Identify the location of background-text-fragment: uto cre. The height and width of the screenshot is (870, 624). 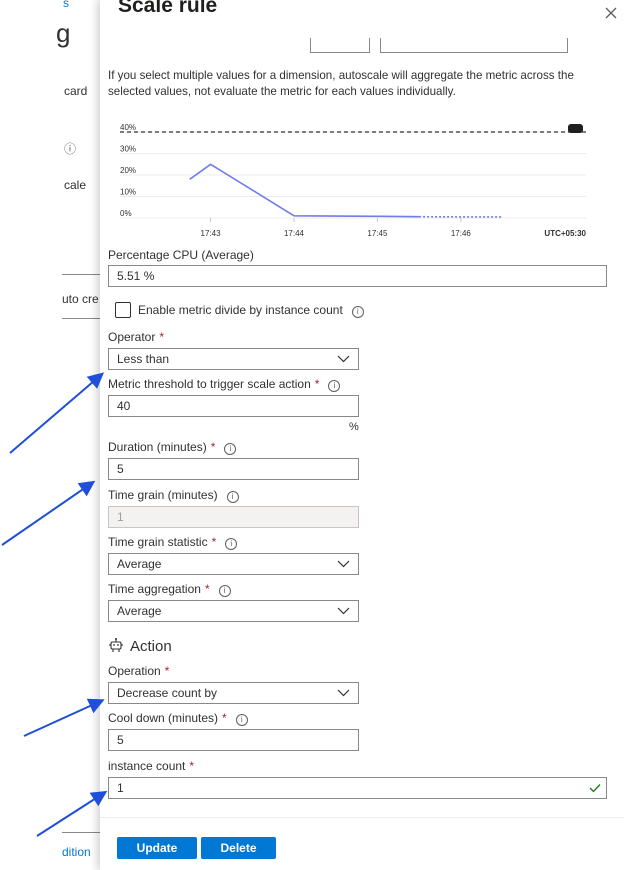
(80, 299).